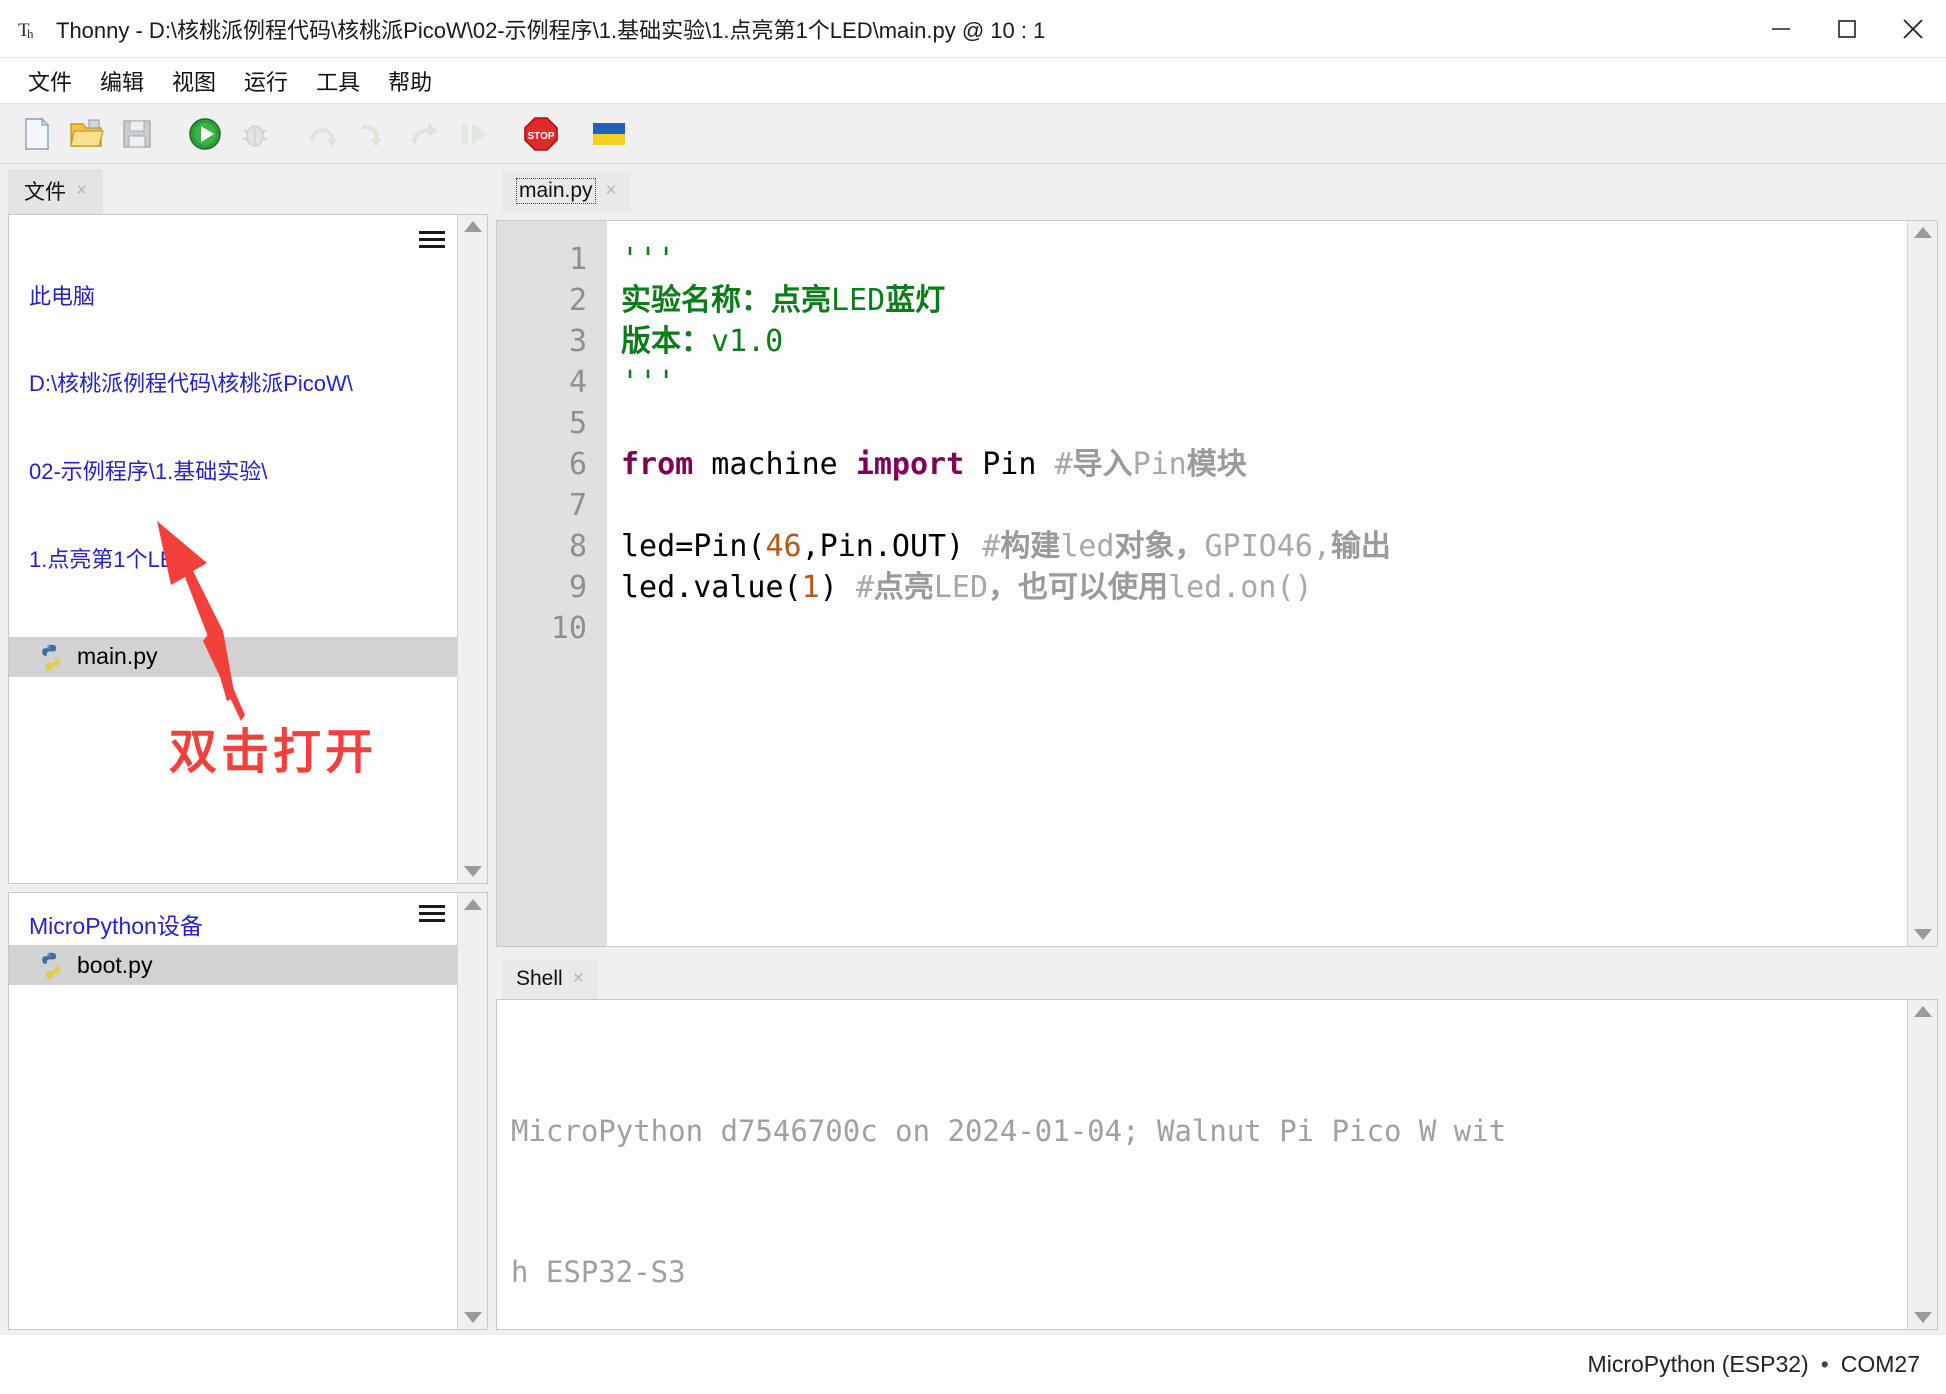  I want to click on editor-scrollbar, so click(1922, 583).